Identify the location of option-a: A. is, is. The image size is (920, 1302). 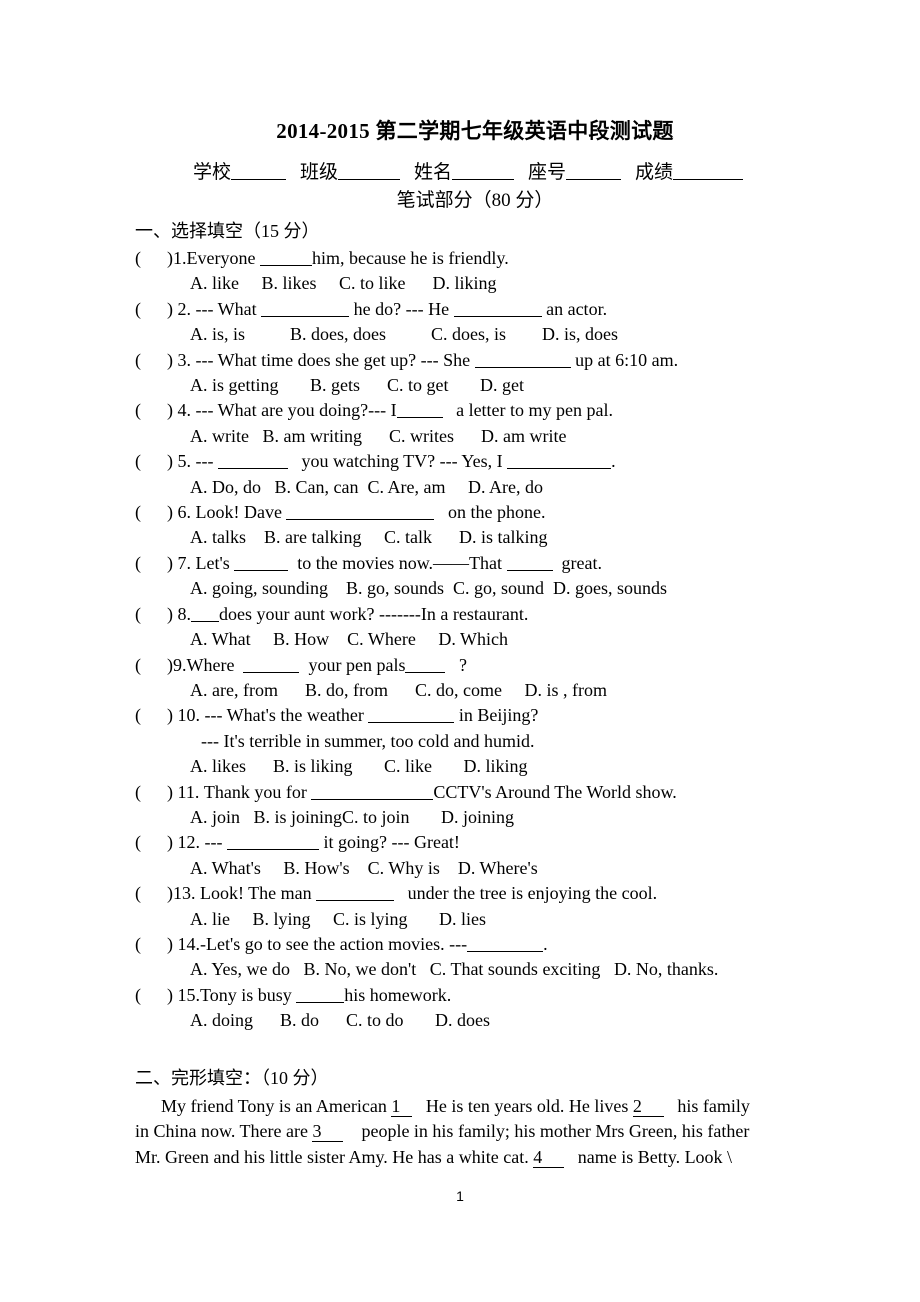
(217, 334).